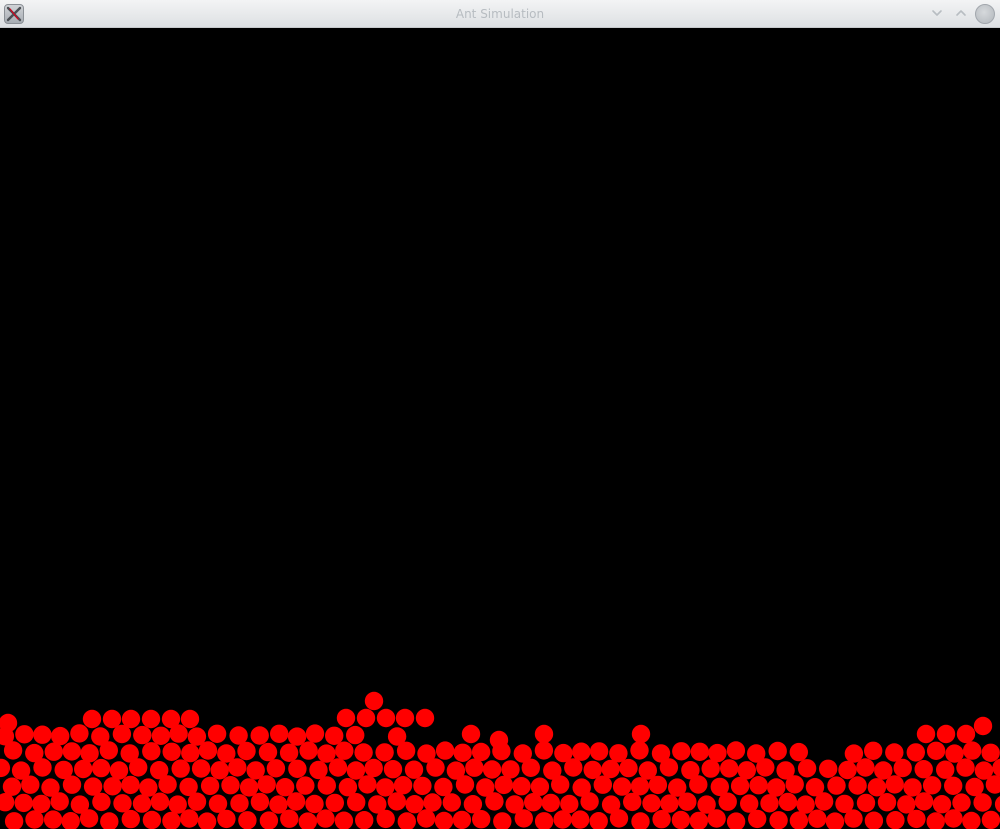 The height and width of the screenshot is (829, 1000). I want to click on window-titlebar: Ant Simulation, so click(500, 14).